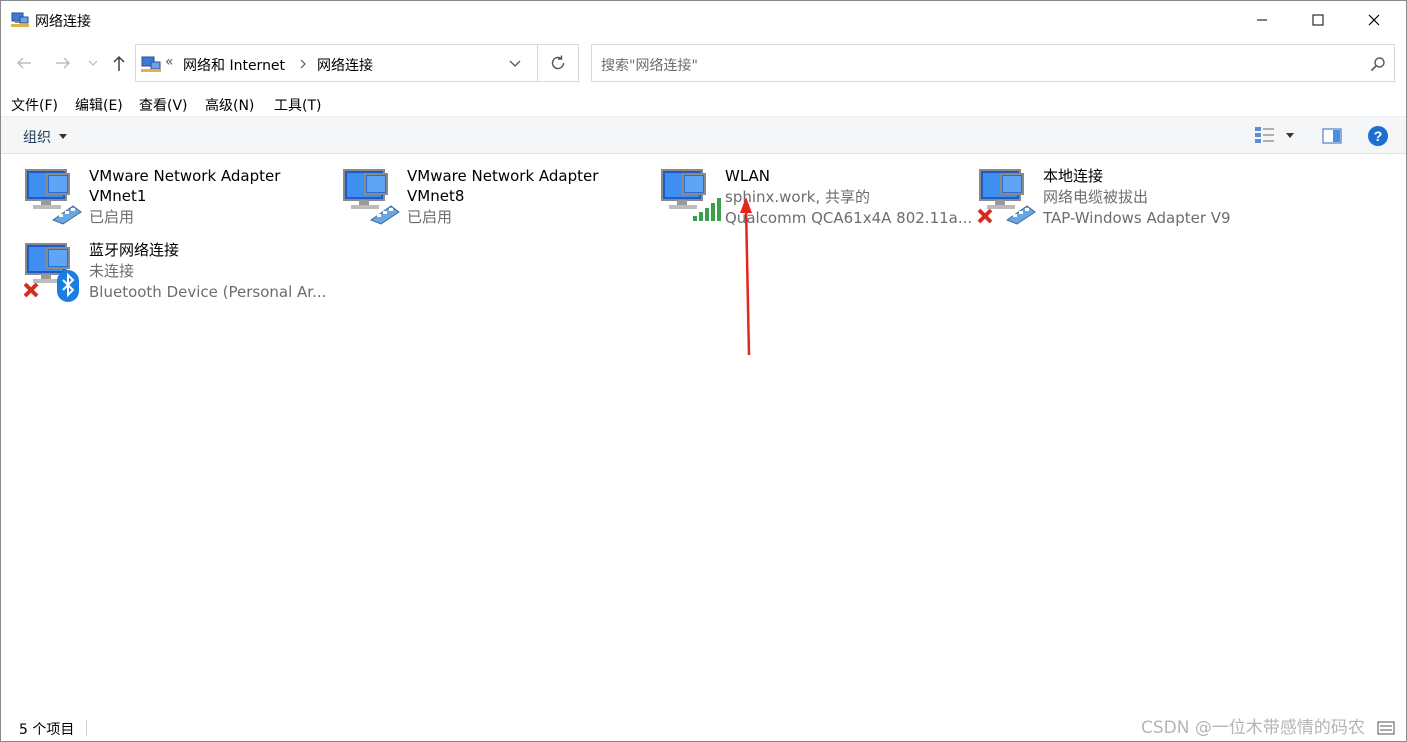 The height and width of the screenshot is (742, 1407). I want to click on details-view-icon, so click(1386, 728).